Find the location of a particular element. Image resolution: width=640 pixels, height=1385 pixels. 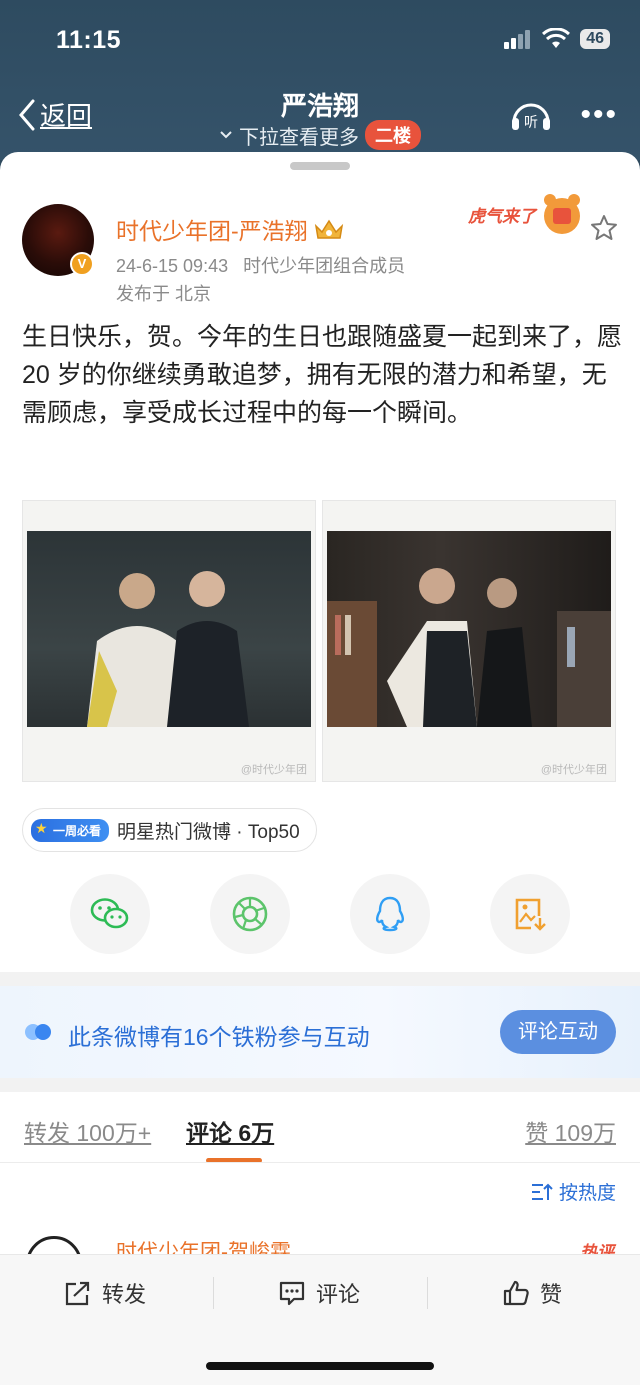

post-meta: 24-6-15 09:43 时代少年团组合成员 is located at coordinates (260, 265).